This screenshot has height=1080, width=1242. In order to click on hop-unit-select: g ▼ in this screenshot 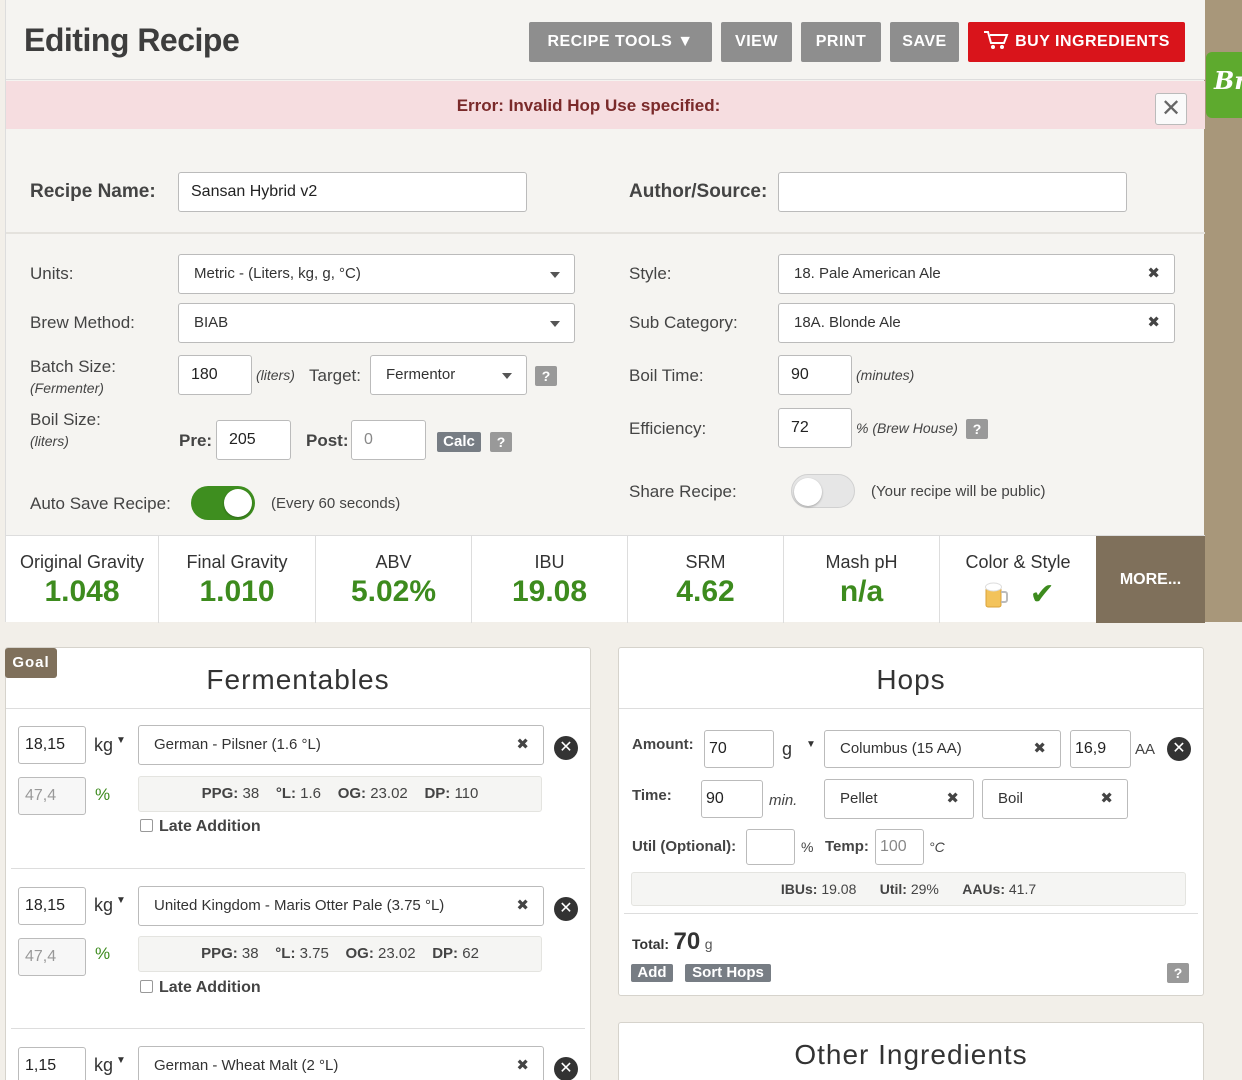, I will do `click(799, 749)`.